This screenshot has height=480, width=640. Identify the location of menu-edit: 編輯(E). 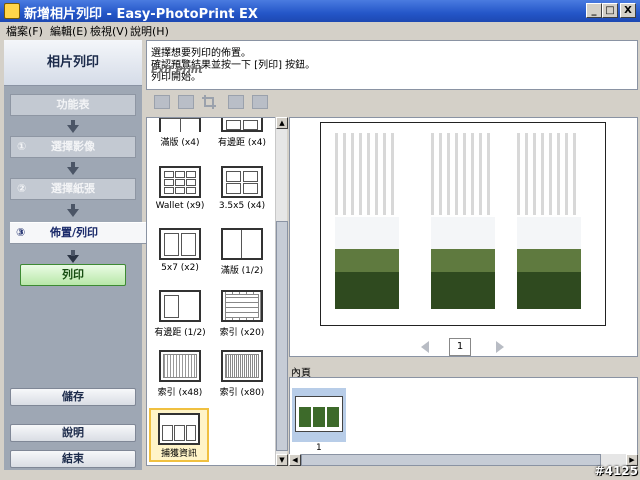
(69, 31).